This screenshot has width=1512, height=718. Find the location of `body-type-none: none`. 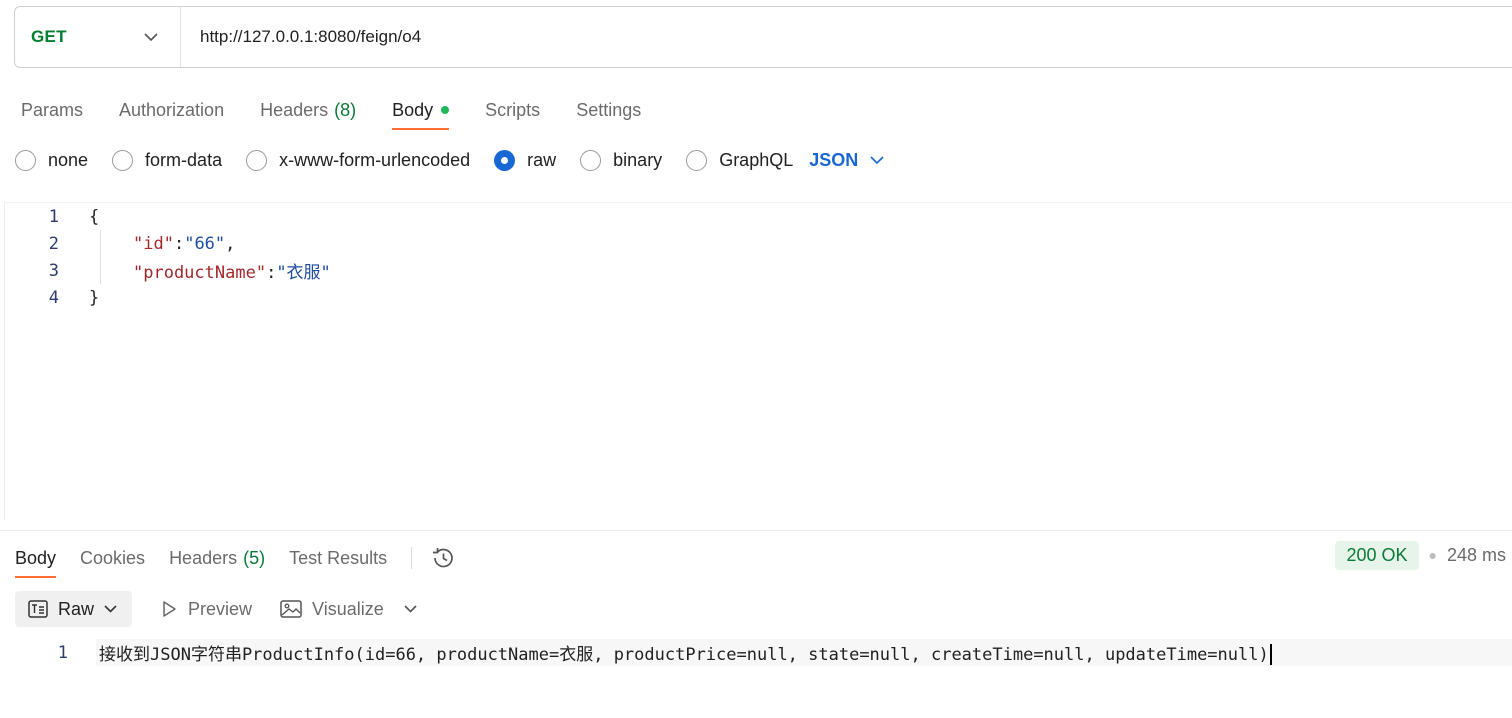

body-type-none: none is located at coordinates (52, 160).